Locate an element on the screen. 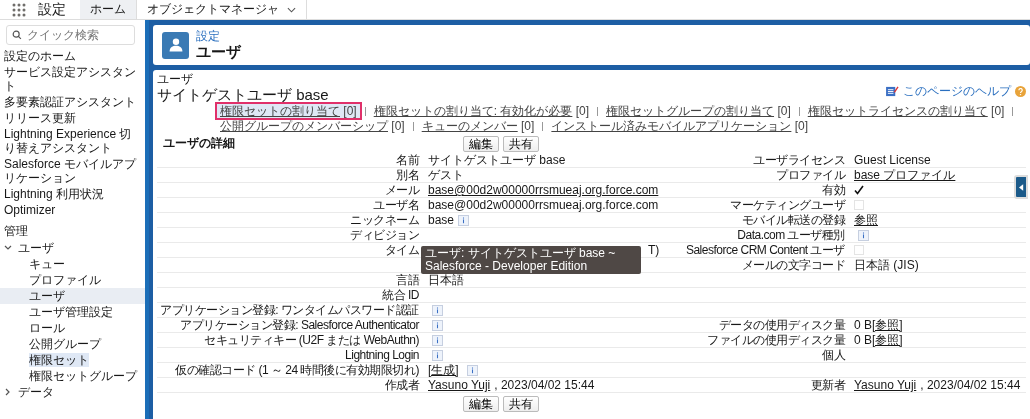 The width and height of the screenshot is (1030, 419). related-list-link: 権限セットライセンスの割り当て [0] is located at coordinates (906, 111).